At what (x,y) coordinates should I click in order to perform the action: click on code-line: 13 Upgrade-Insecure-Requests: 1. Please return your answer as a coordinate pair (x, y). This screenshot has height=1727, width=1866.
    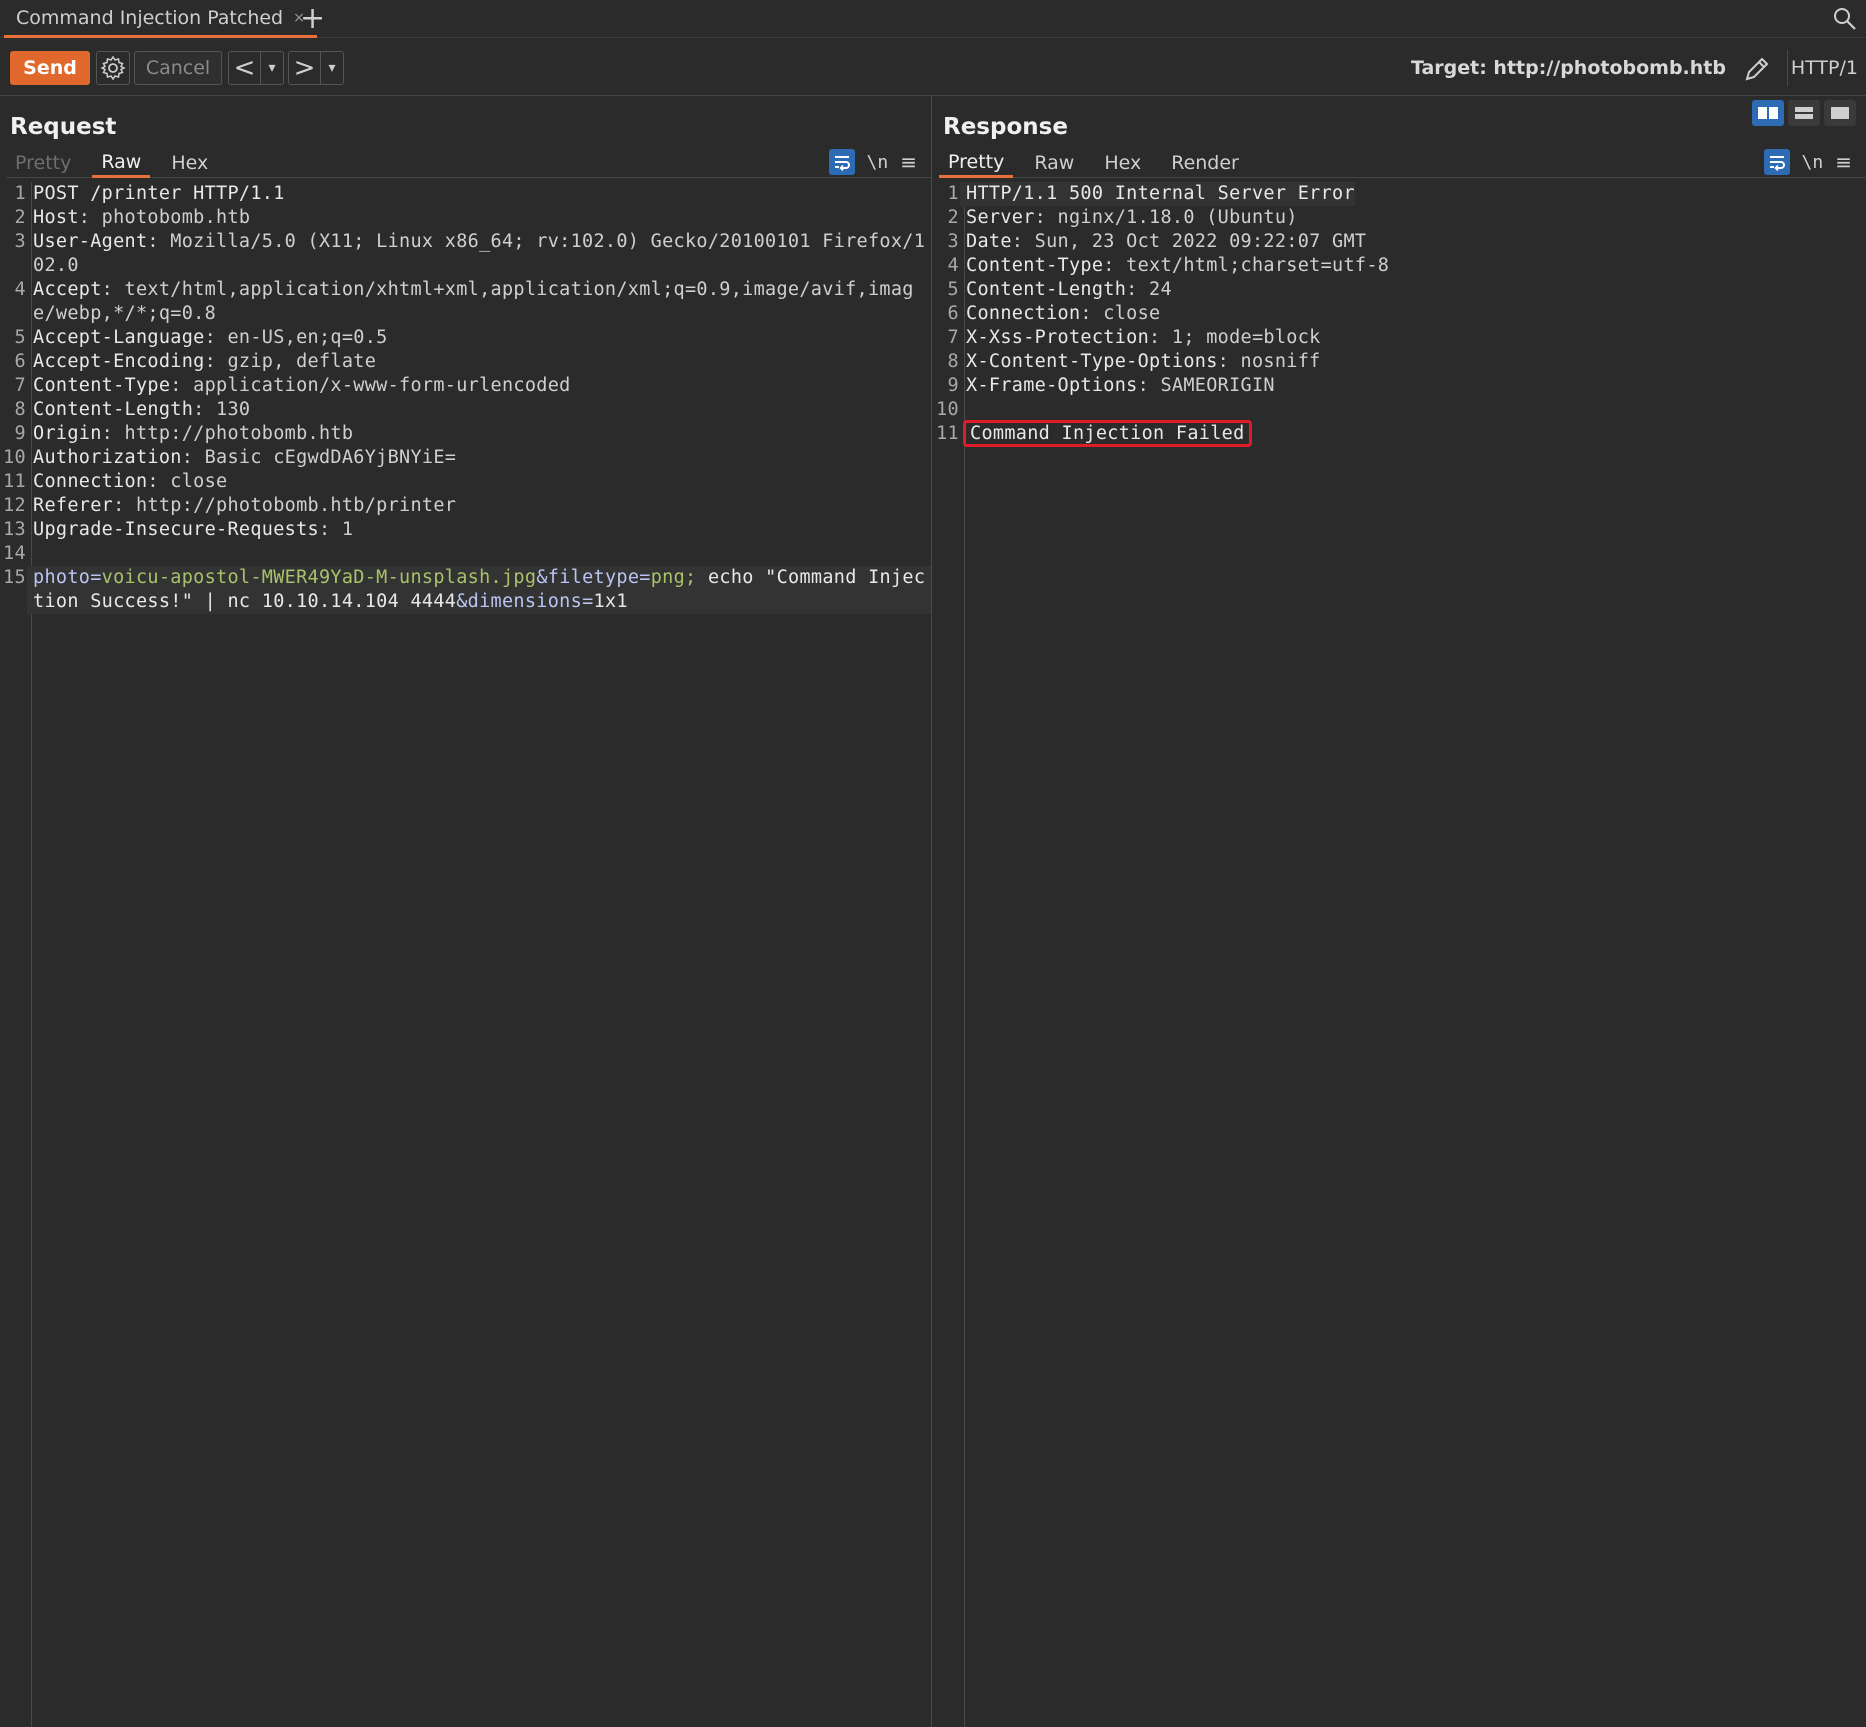
    Looking at the image, I should click on (465, 530).